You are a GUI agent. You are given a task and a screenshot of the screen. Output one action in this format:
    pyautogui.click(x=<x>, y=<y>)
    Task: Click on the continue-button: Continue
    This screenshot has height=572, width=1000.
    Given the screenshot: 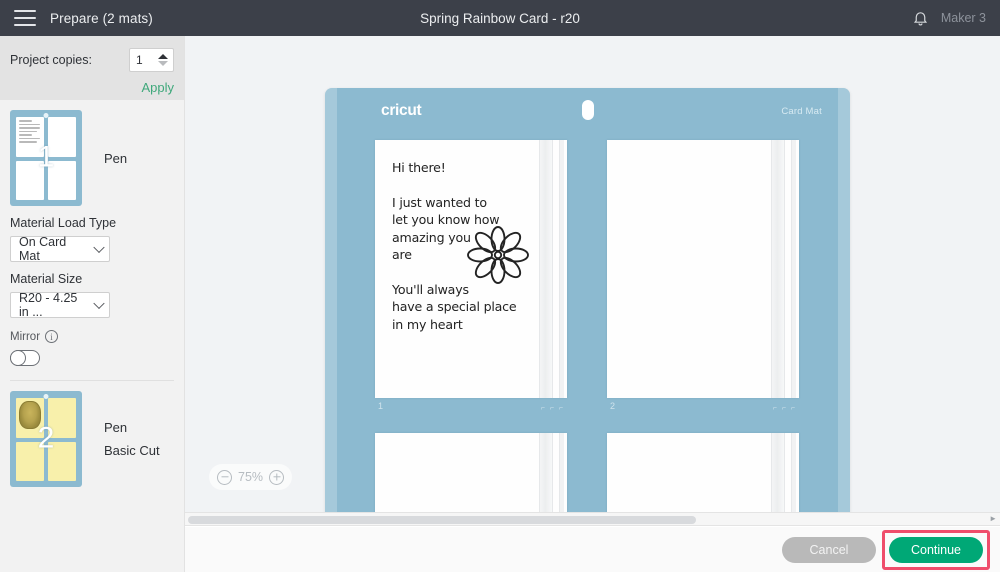 What is the action you would take?
    pyautogui.click(x=936, y=549)
    